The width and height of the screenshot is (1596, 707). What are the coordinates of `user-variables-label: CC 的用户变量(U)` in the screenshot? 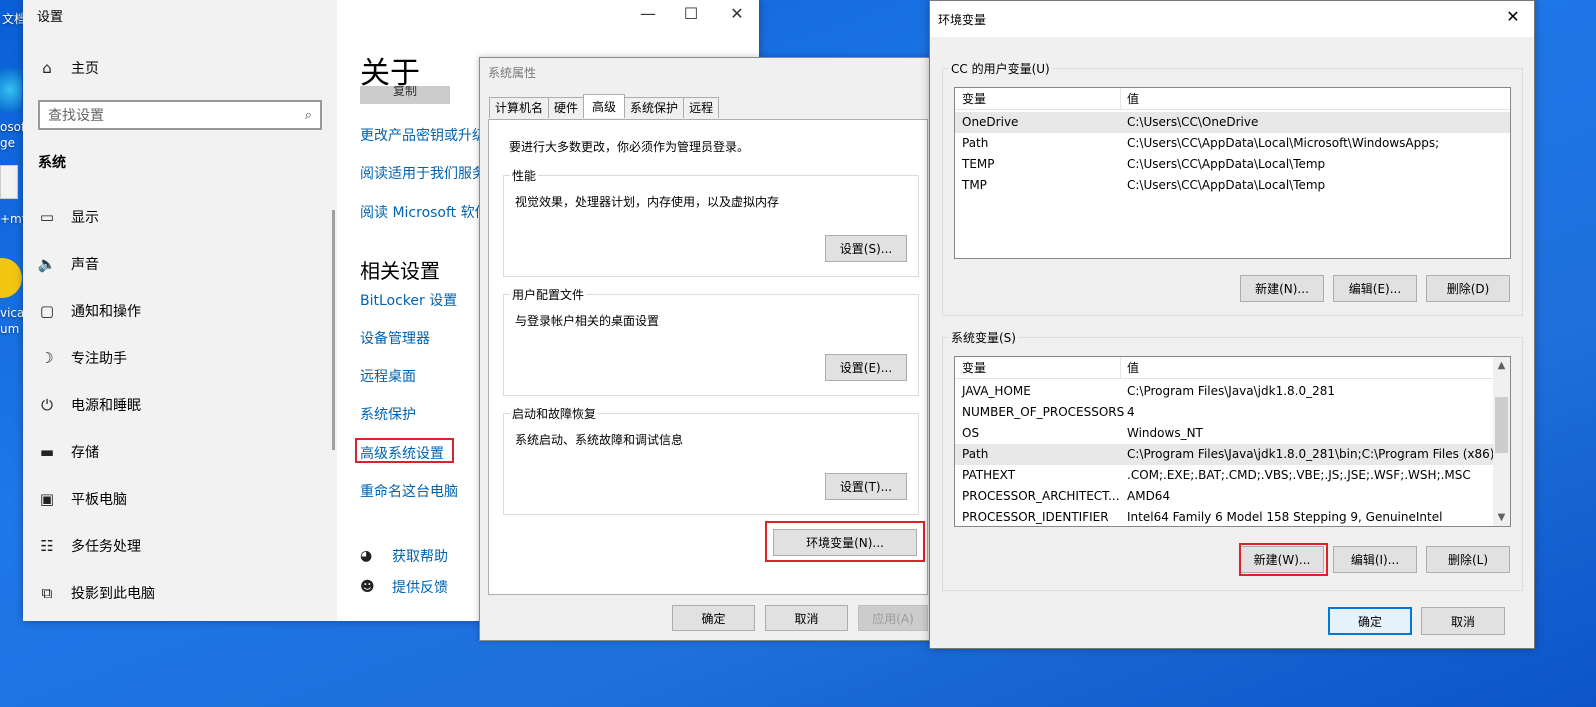 It's located at (1000, 68).